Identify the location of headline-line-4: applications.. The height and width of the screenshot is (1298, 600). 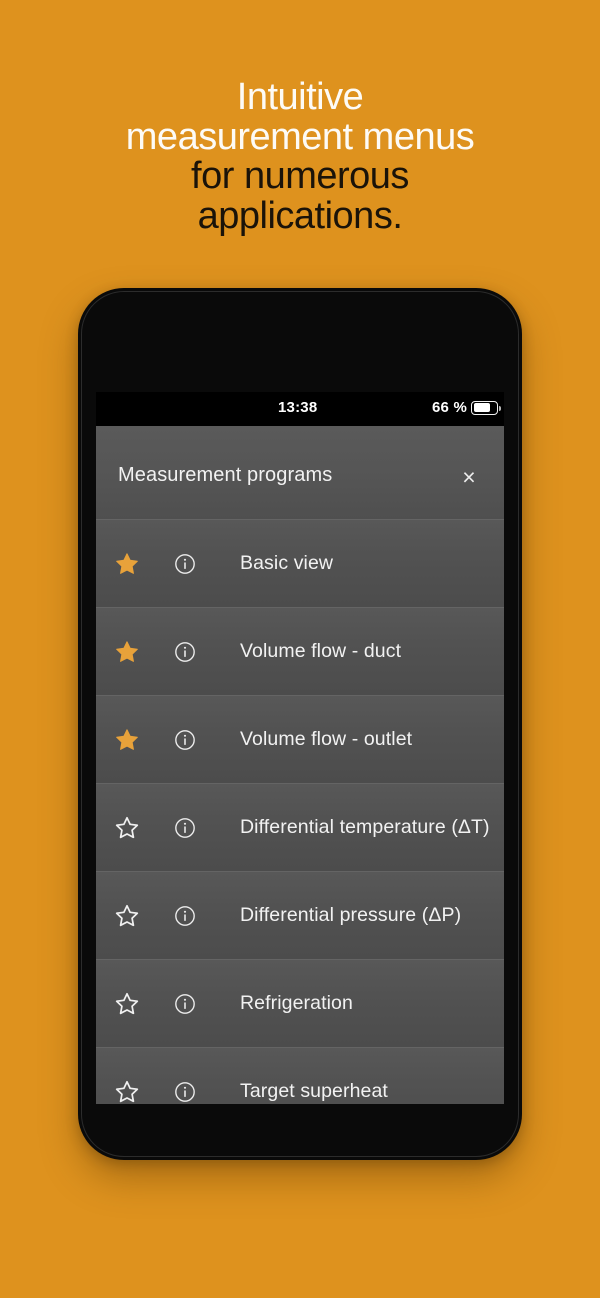
(300, 215).